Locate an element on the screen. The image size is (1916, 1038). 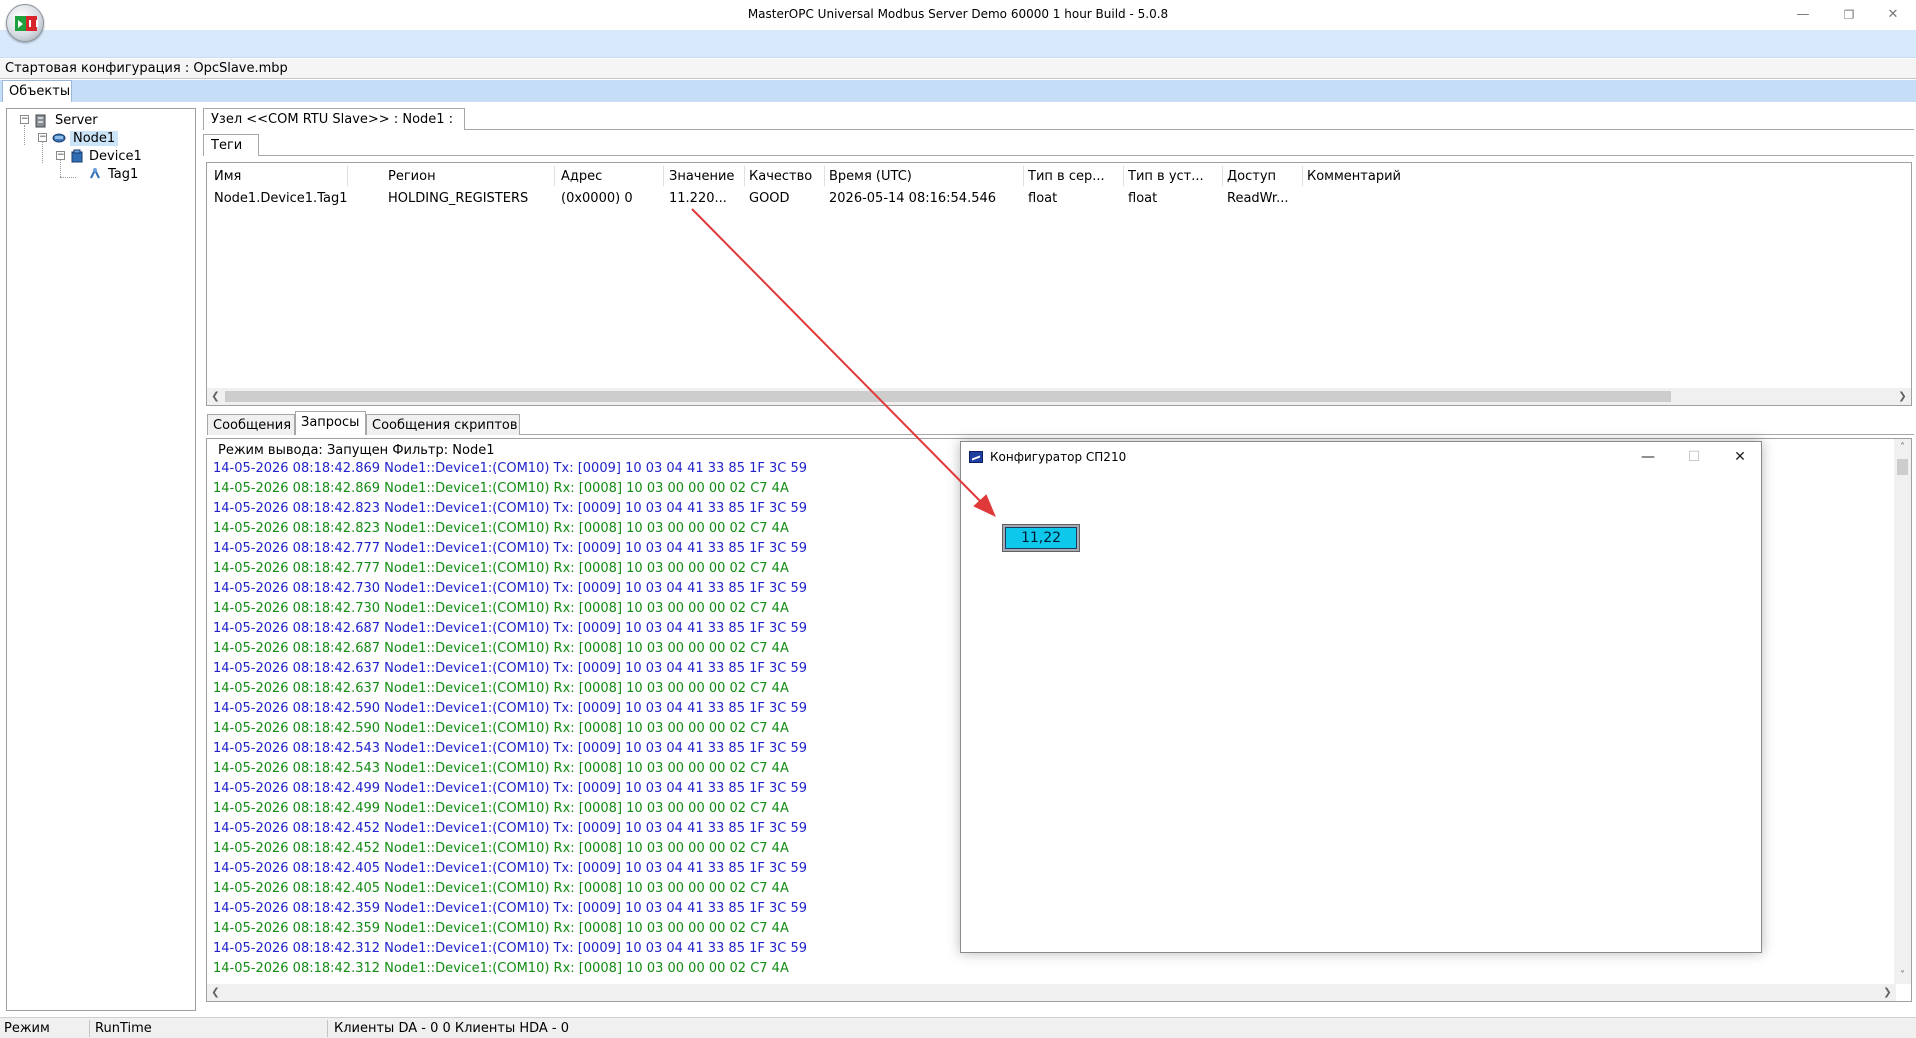
device-icon is located at coordinates (77, 156).